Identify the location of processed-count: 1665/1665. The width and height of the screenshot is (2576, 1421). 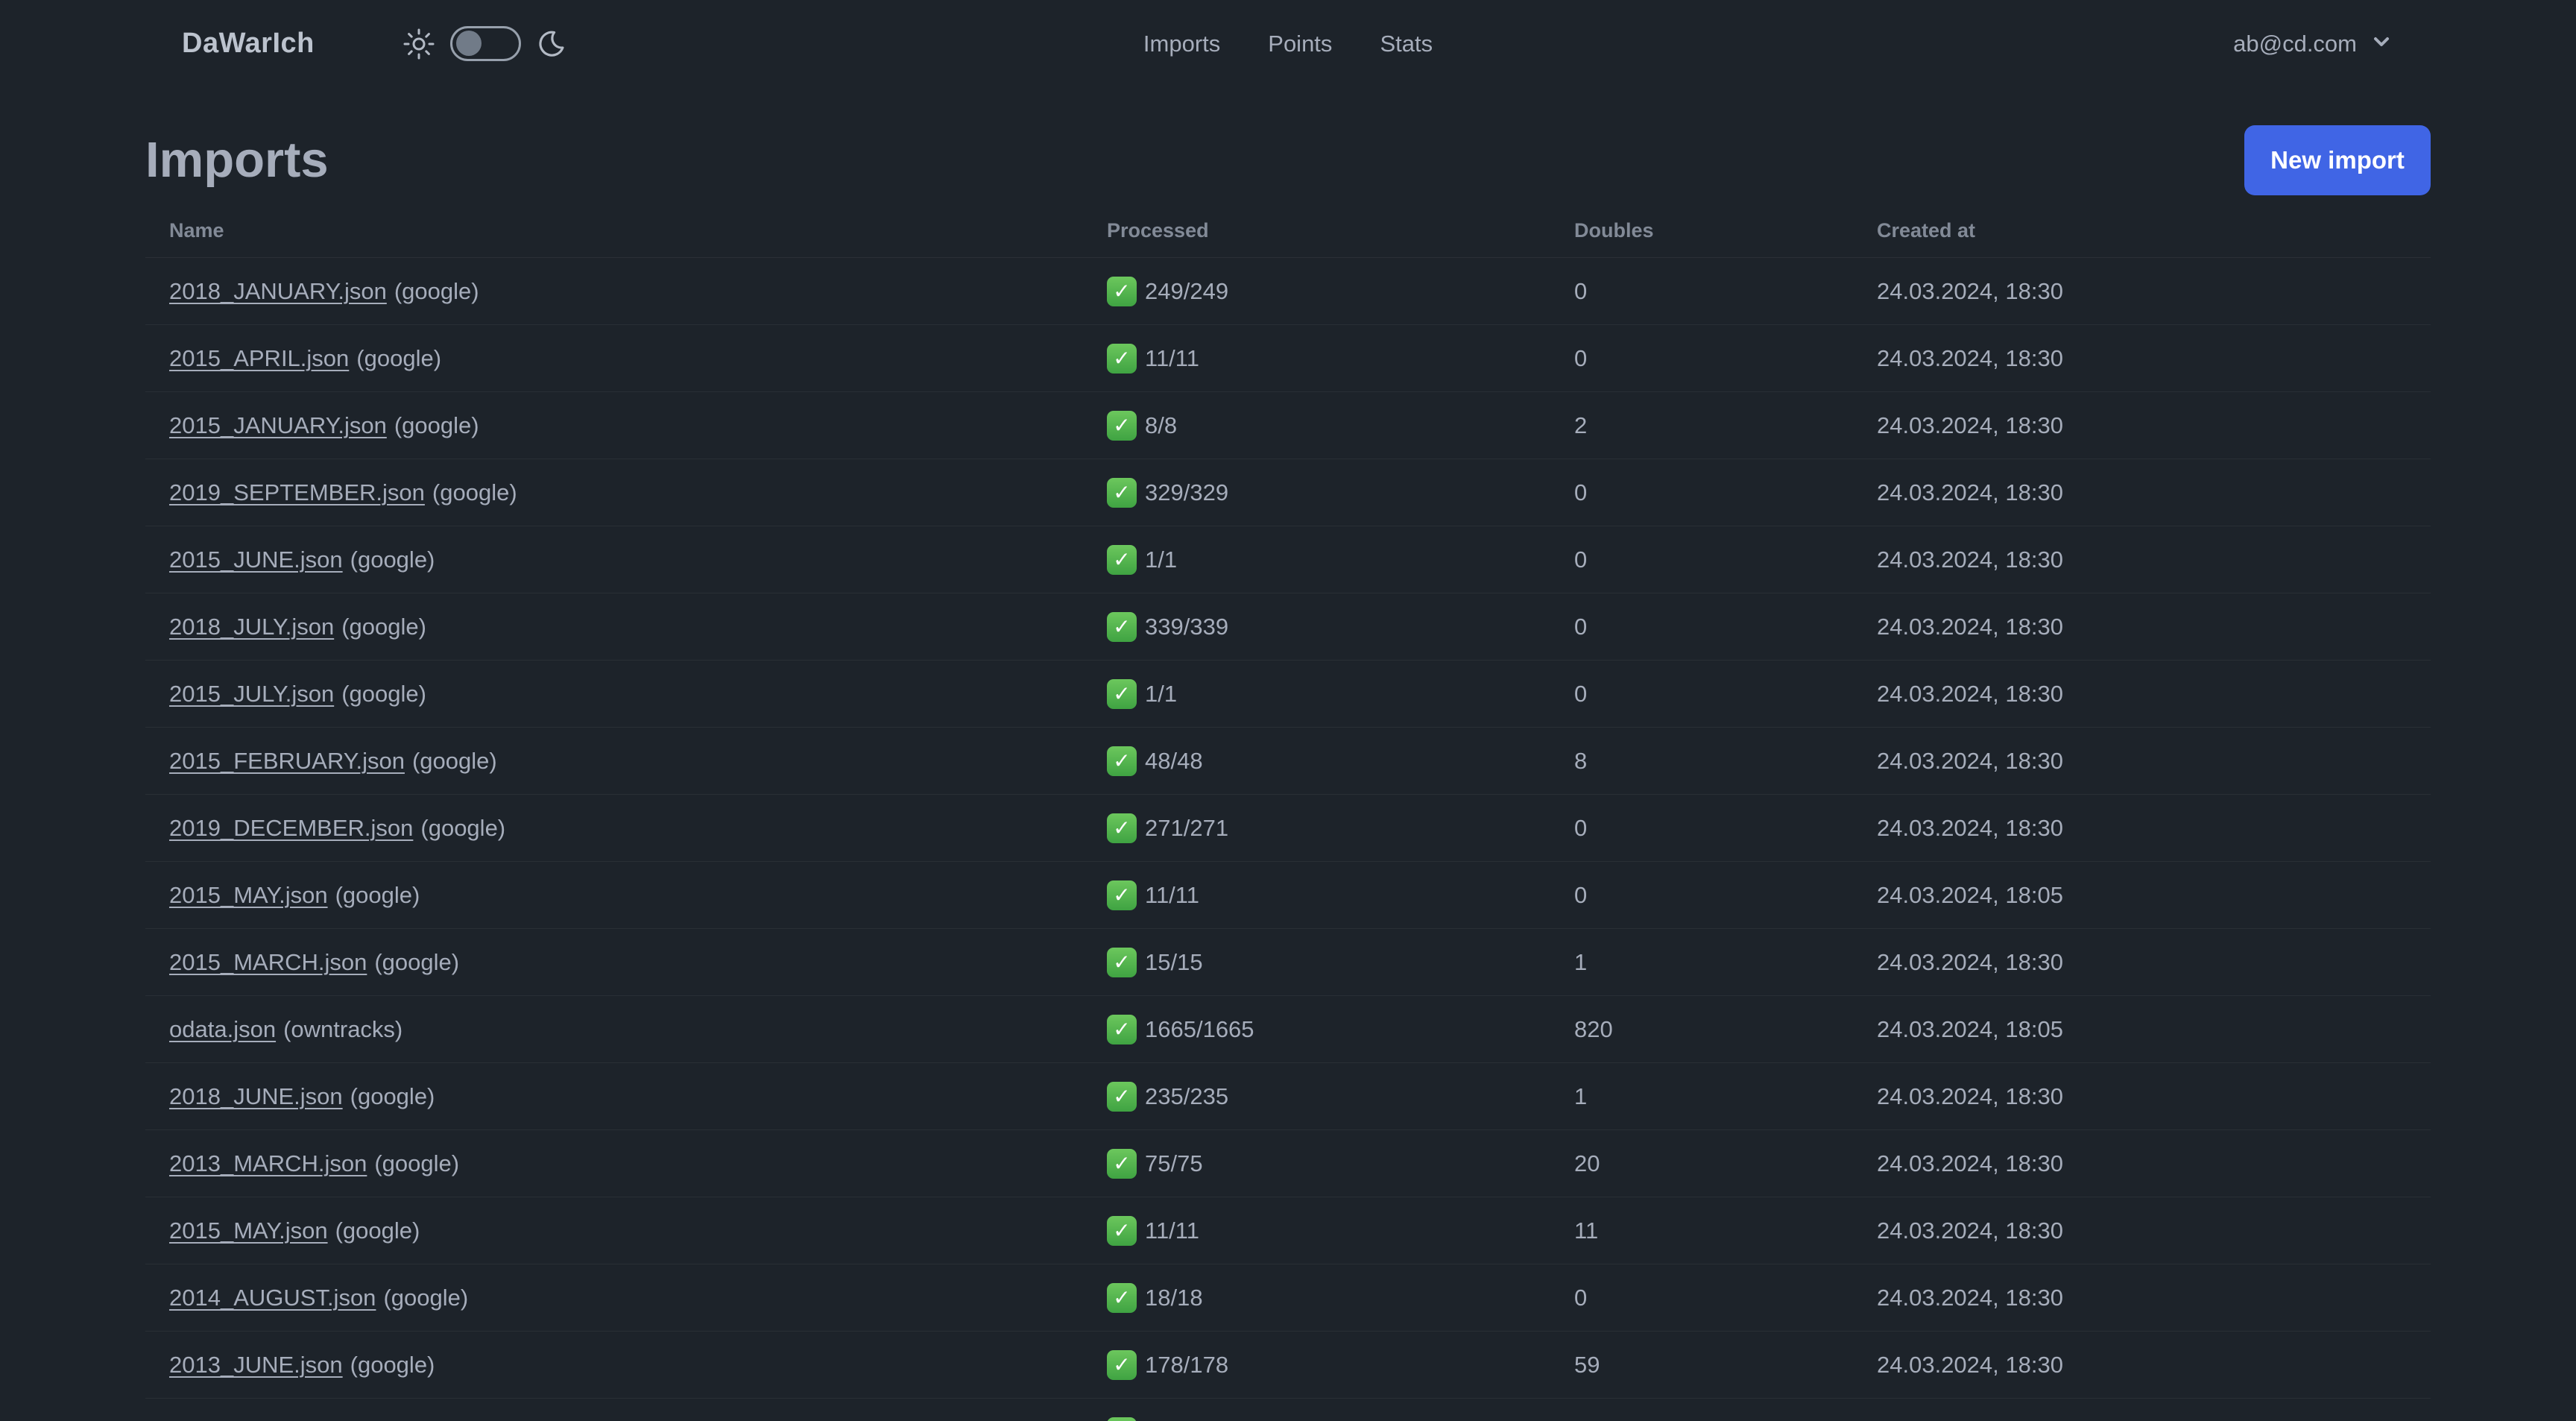
(1199, 1028).